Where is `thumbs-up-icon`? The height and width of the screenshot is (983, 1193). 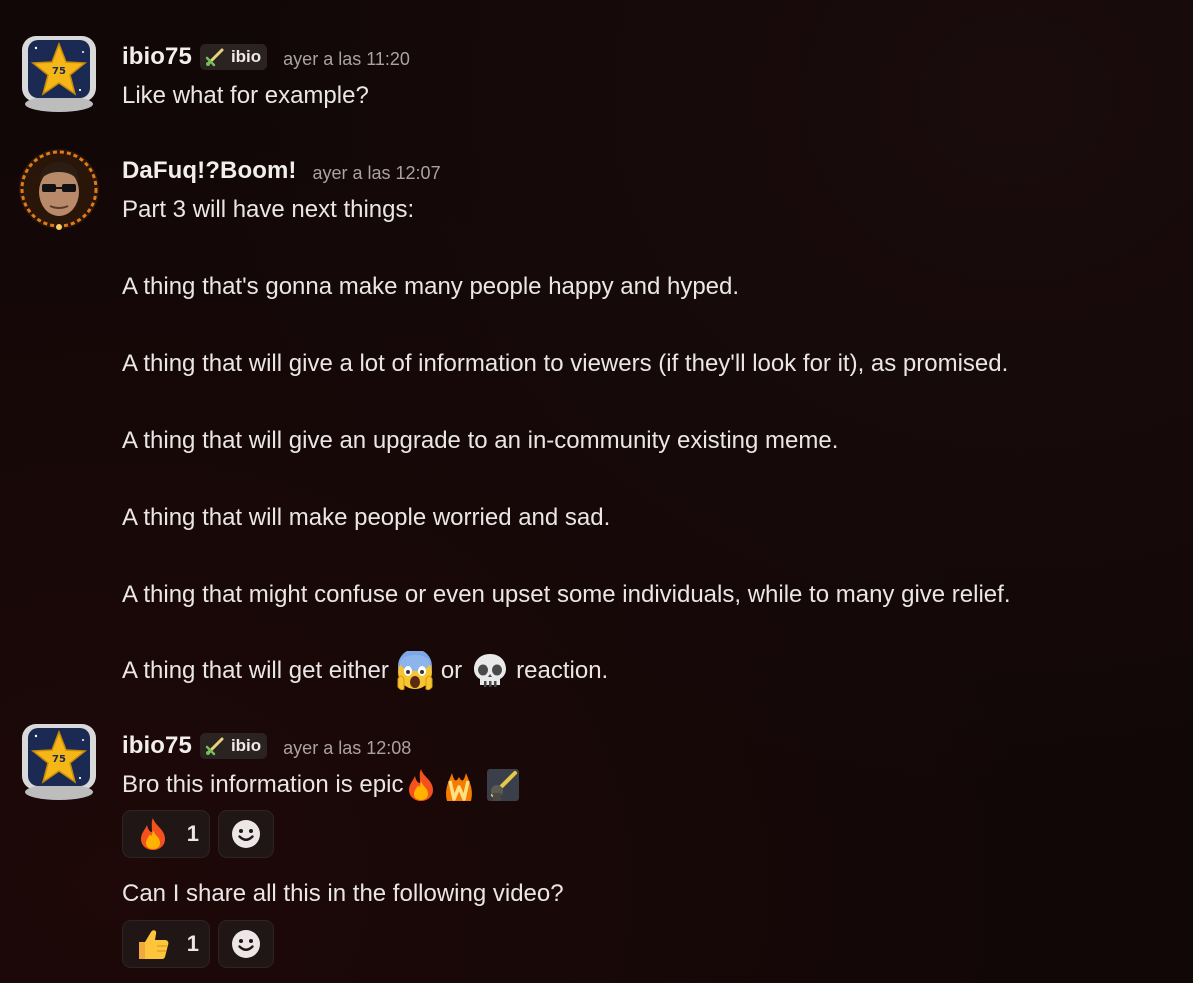 thumbs-up-icon is located at coordinates (153, 944).